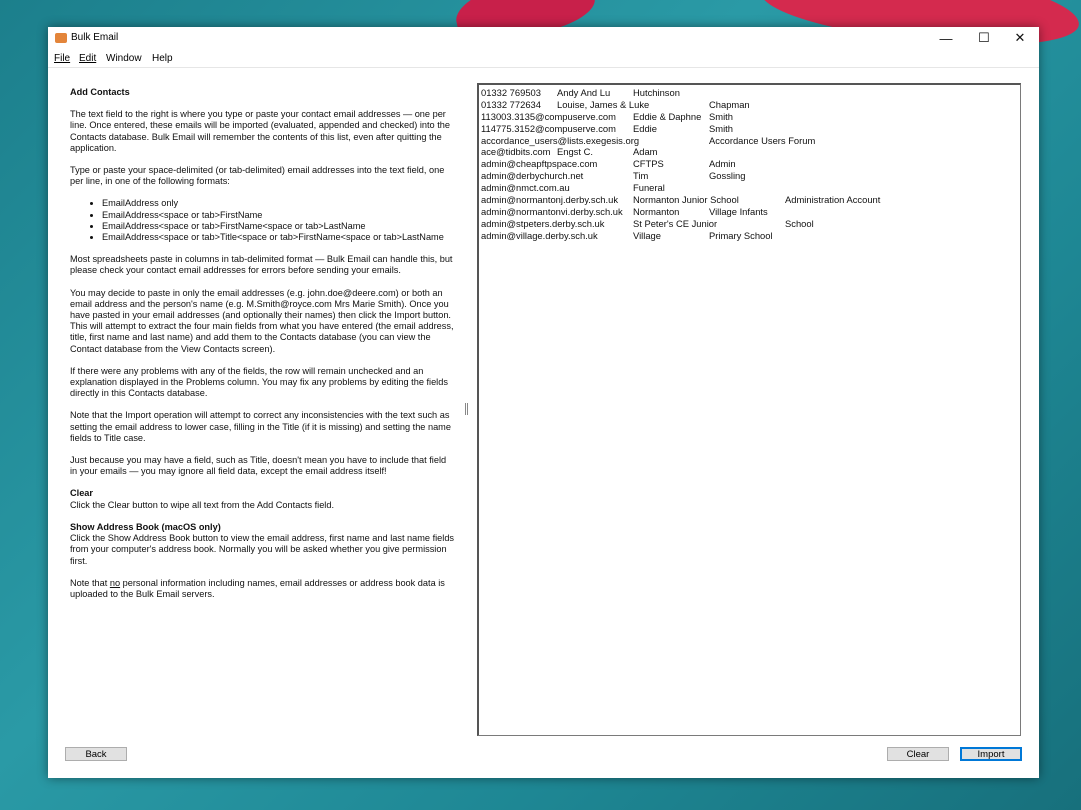 The width and height of the screenshot is (1081, 810). I want to click on contact-field: Louise, James & Luke, so click(603, 104).